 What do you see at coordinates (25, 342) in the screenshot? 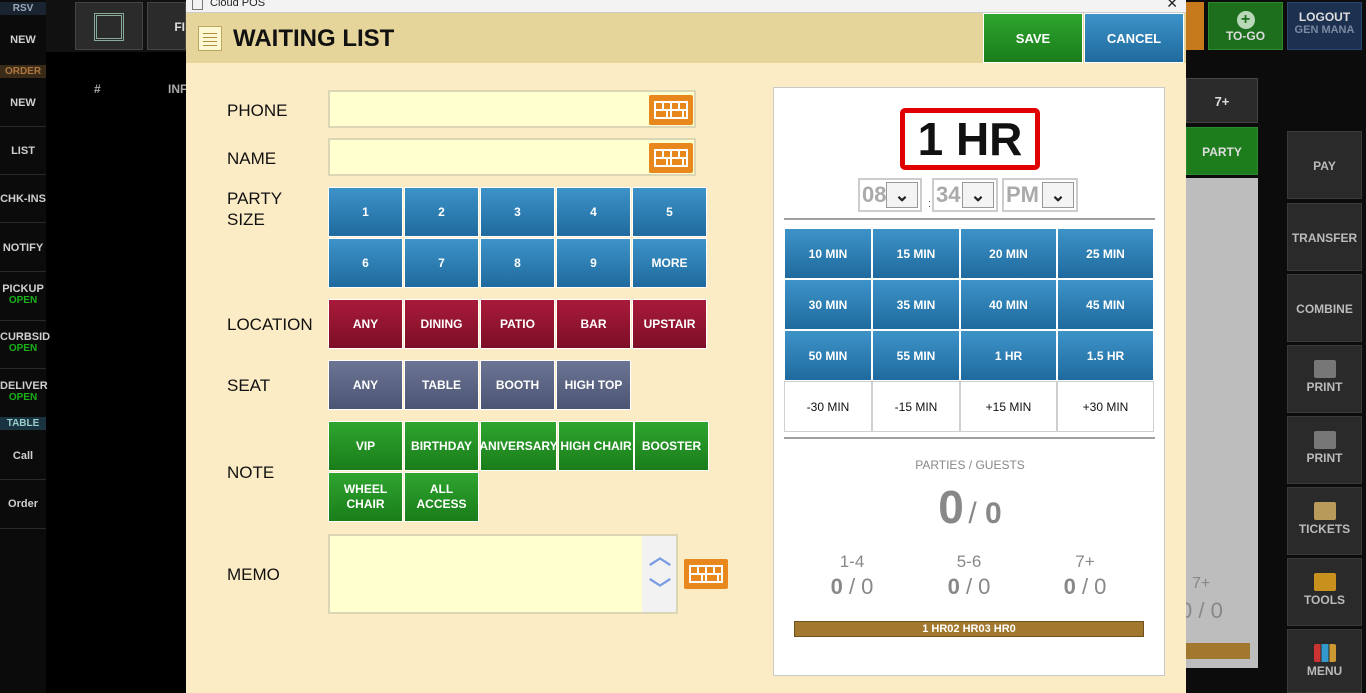
I see `curbside-button: CURBSID OPEN` at bounding box center [25, 342].